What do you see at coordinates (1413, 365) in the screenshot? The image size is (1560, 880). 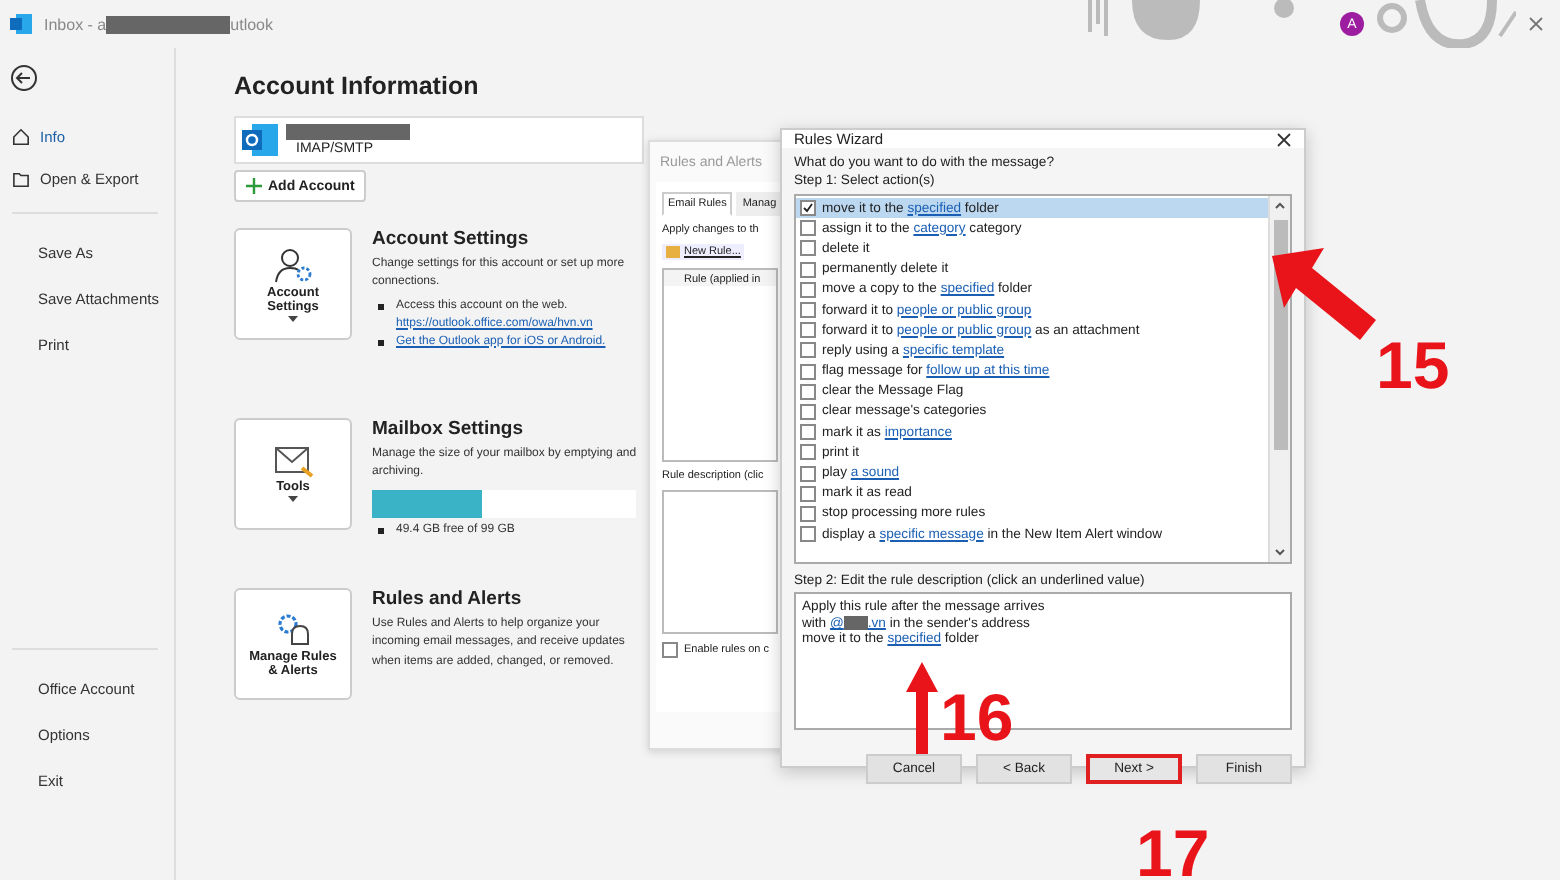 I see `step-number: 15` at bounding box center [1413, 365].